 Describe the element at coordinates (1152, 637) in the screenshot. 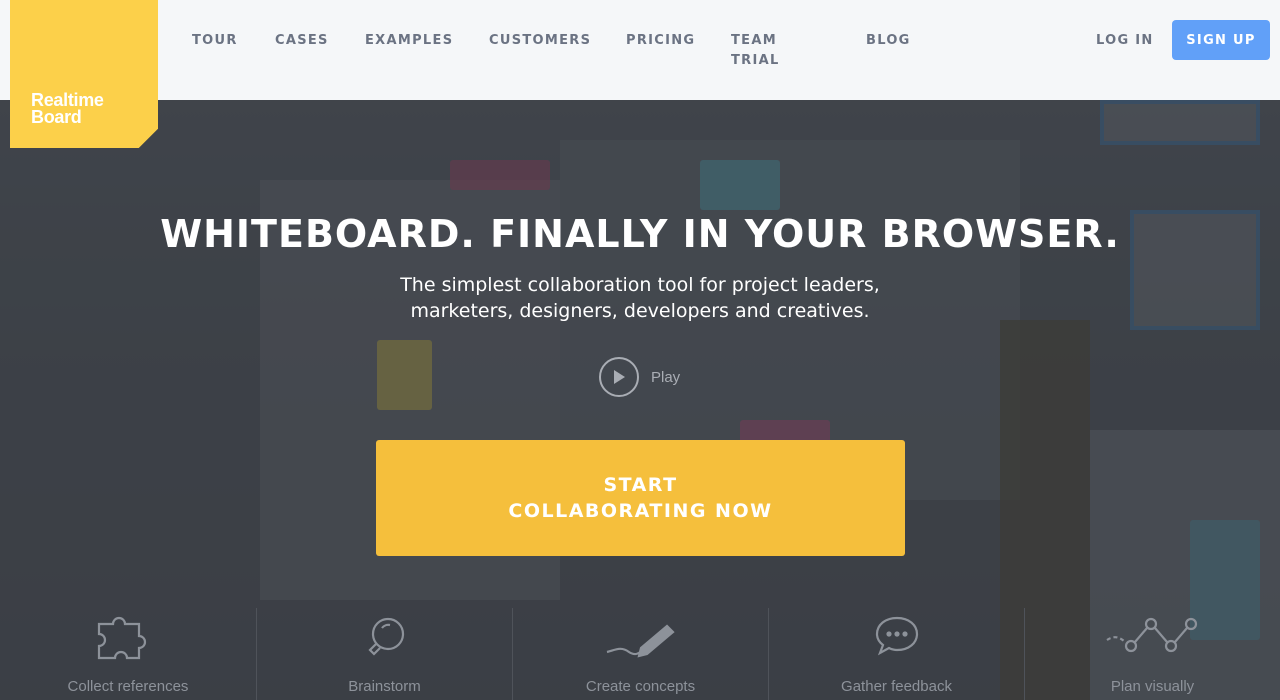

I see `timeline-icon` at that location.